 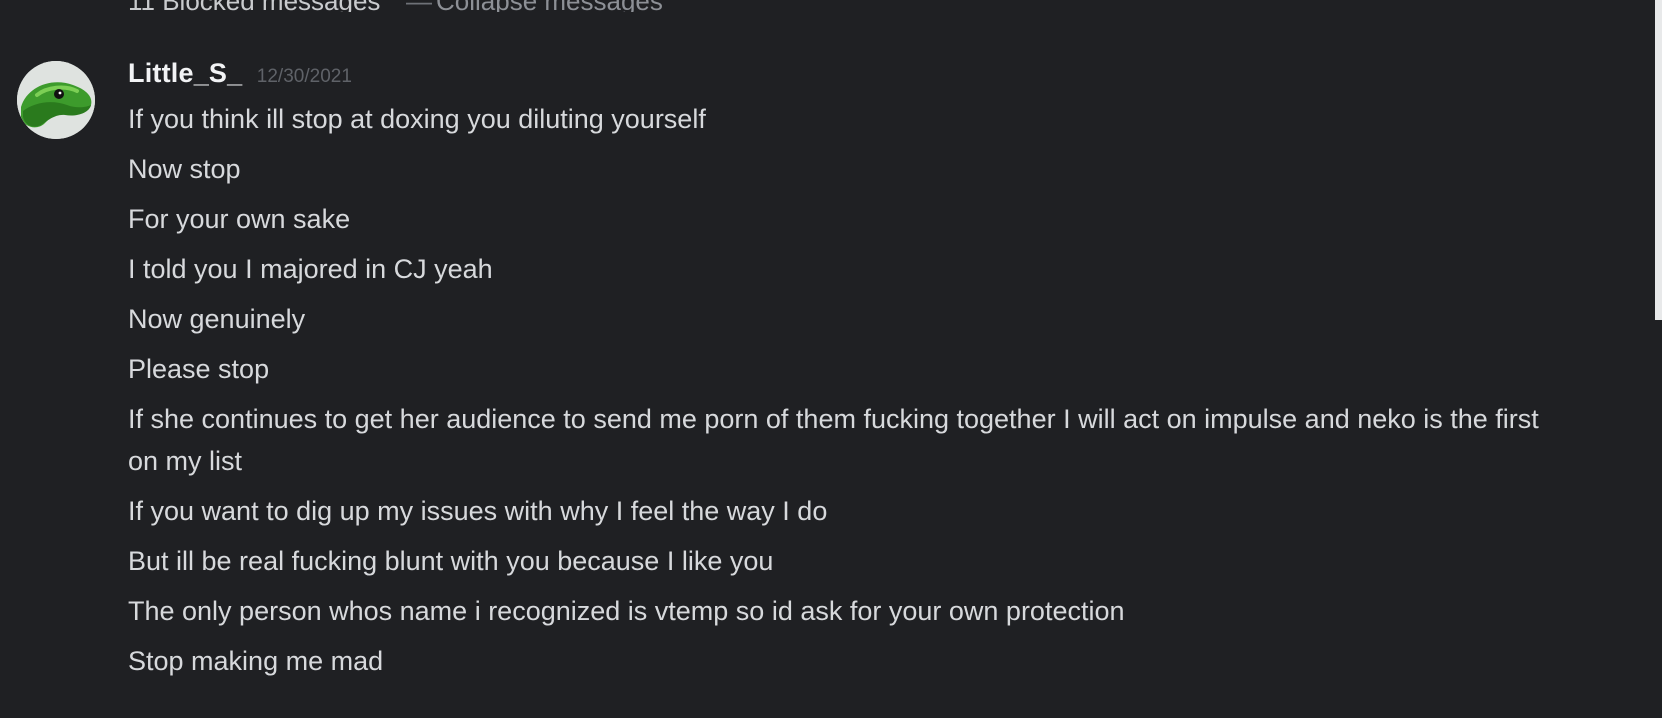 I want to click on message-line: For your own sake, so click(x=239, y=219).